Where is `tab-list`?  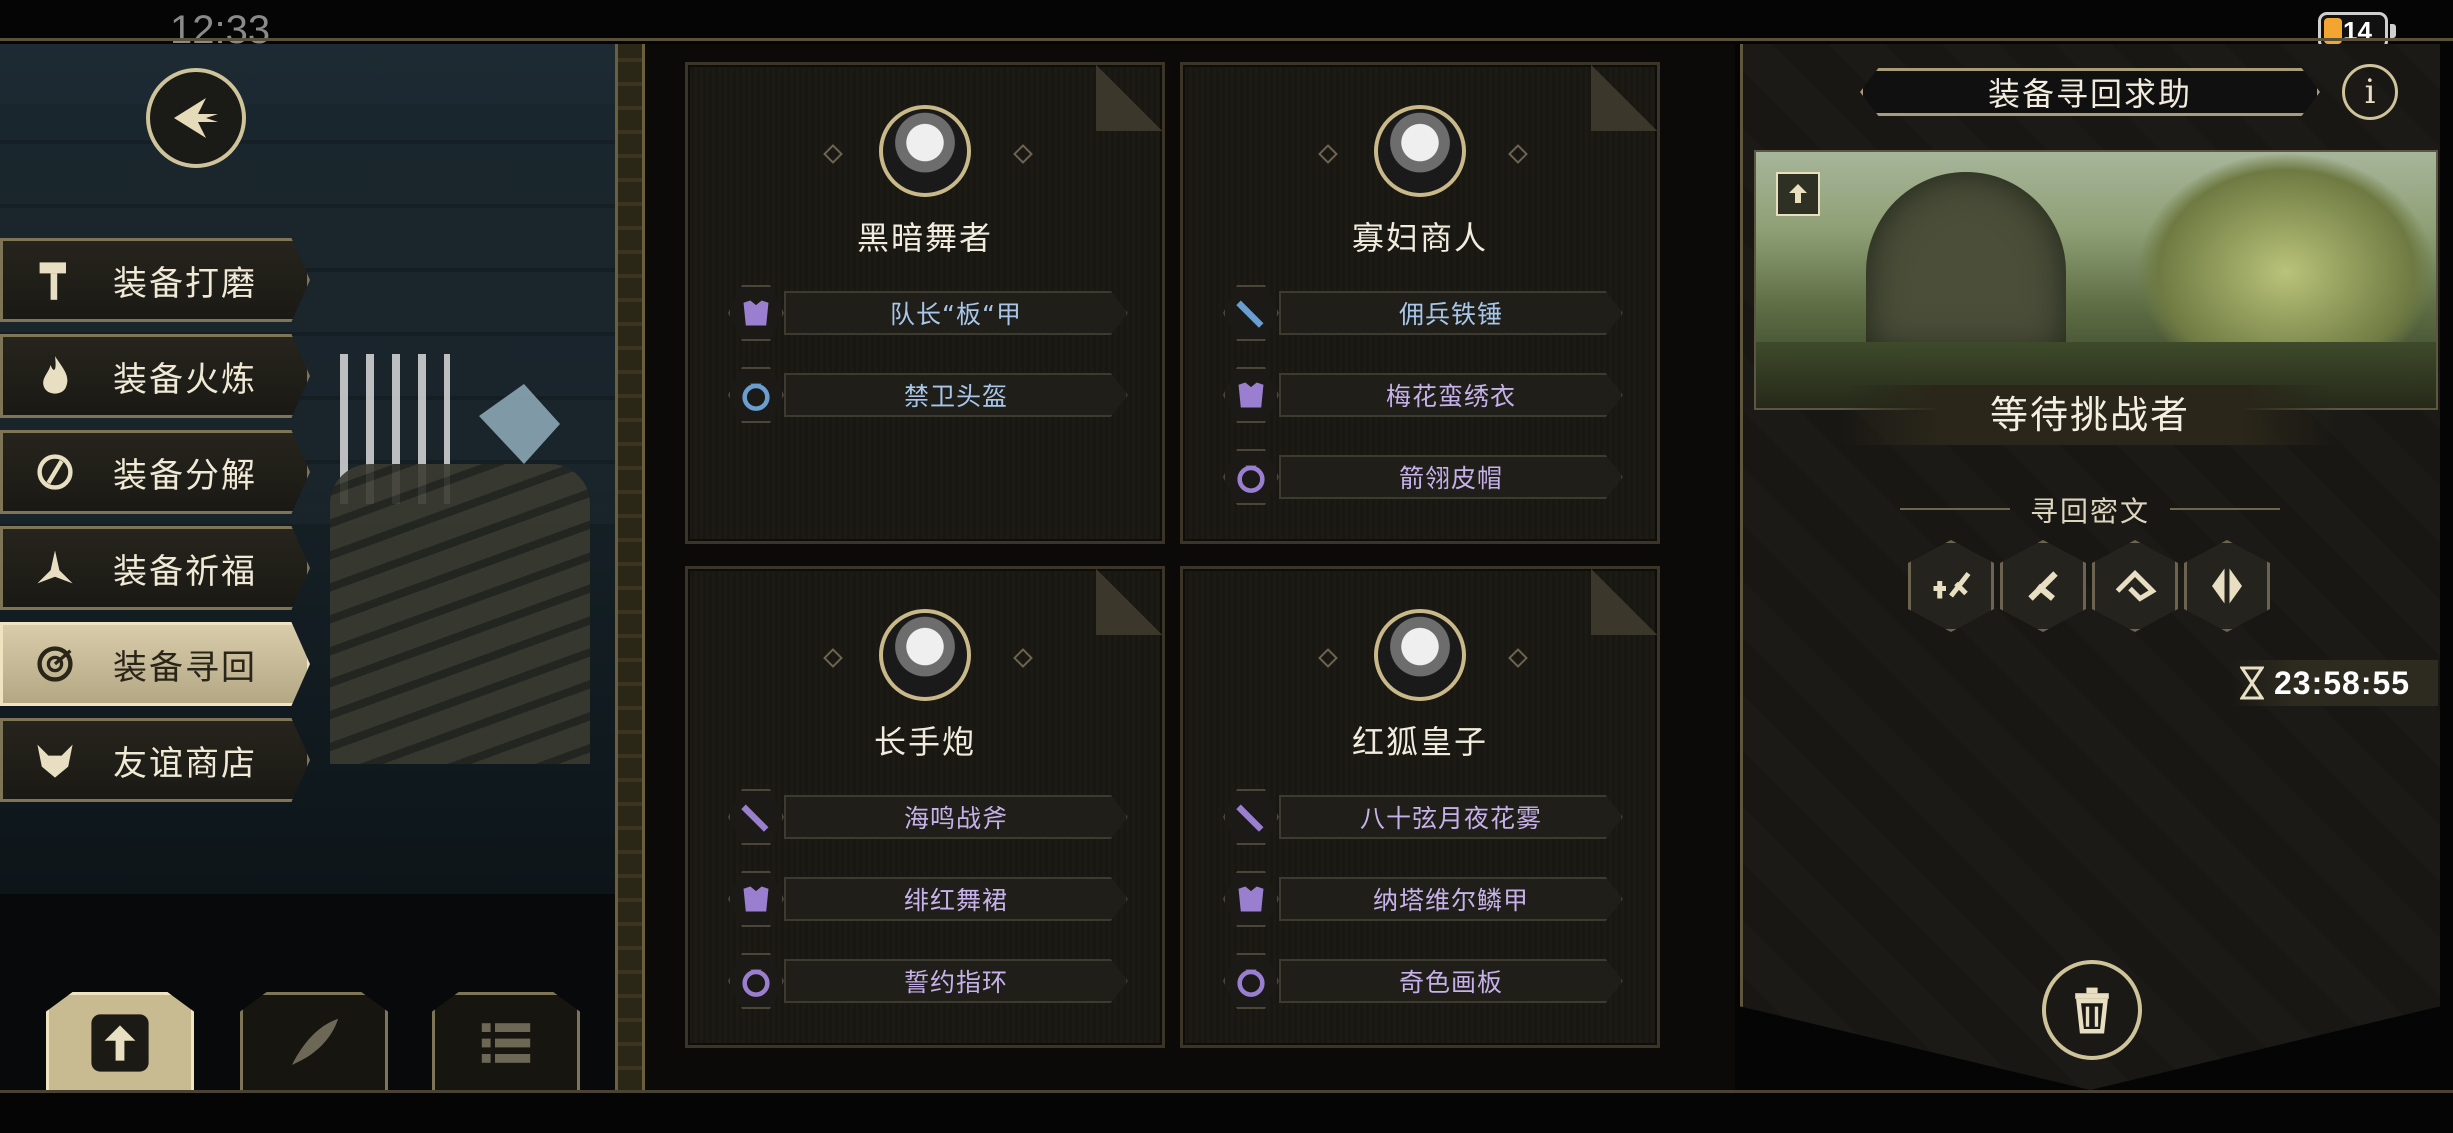
tab-list is located at coordinates (506, 1041).